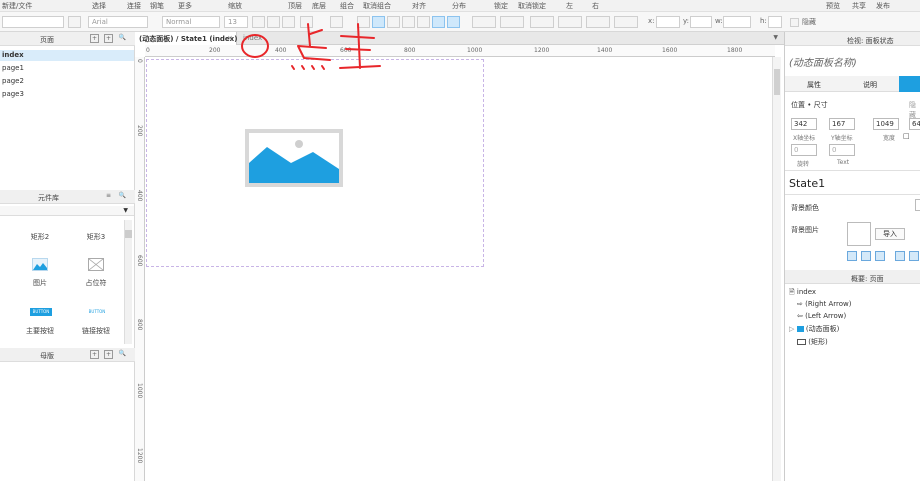 This screenshot has height=481, width=920. Describe the element at coordinates (598, 22) in the screenshot. I see `line-style-icon` at that location.